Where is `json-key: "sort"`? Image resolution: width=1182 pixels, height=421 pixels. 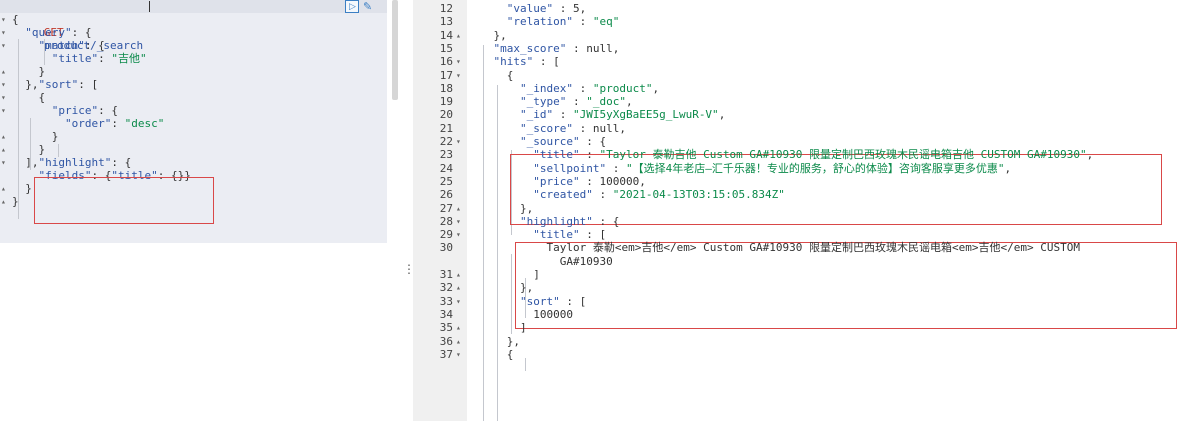
json-key: "sort" is located at coordinates (539, 301).